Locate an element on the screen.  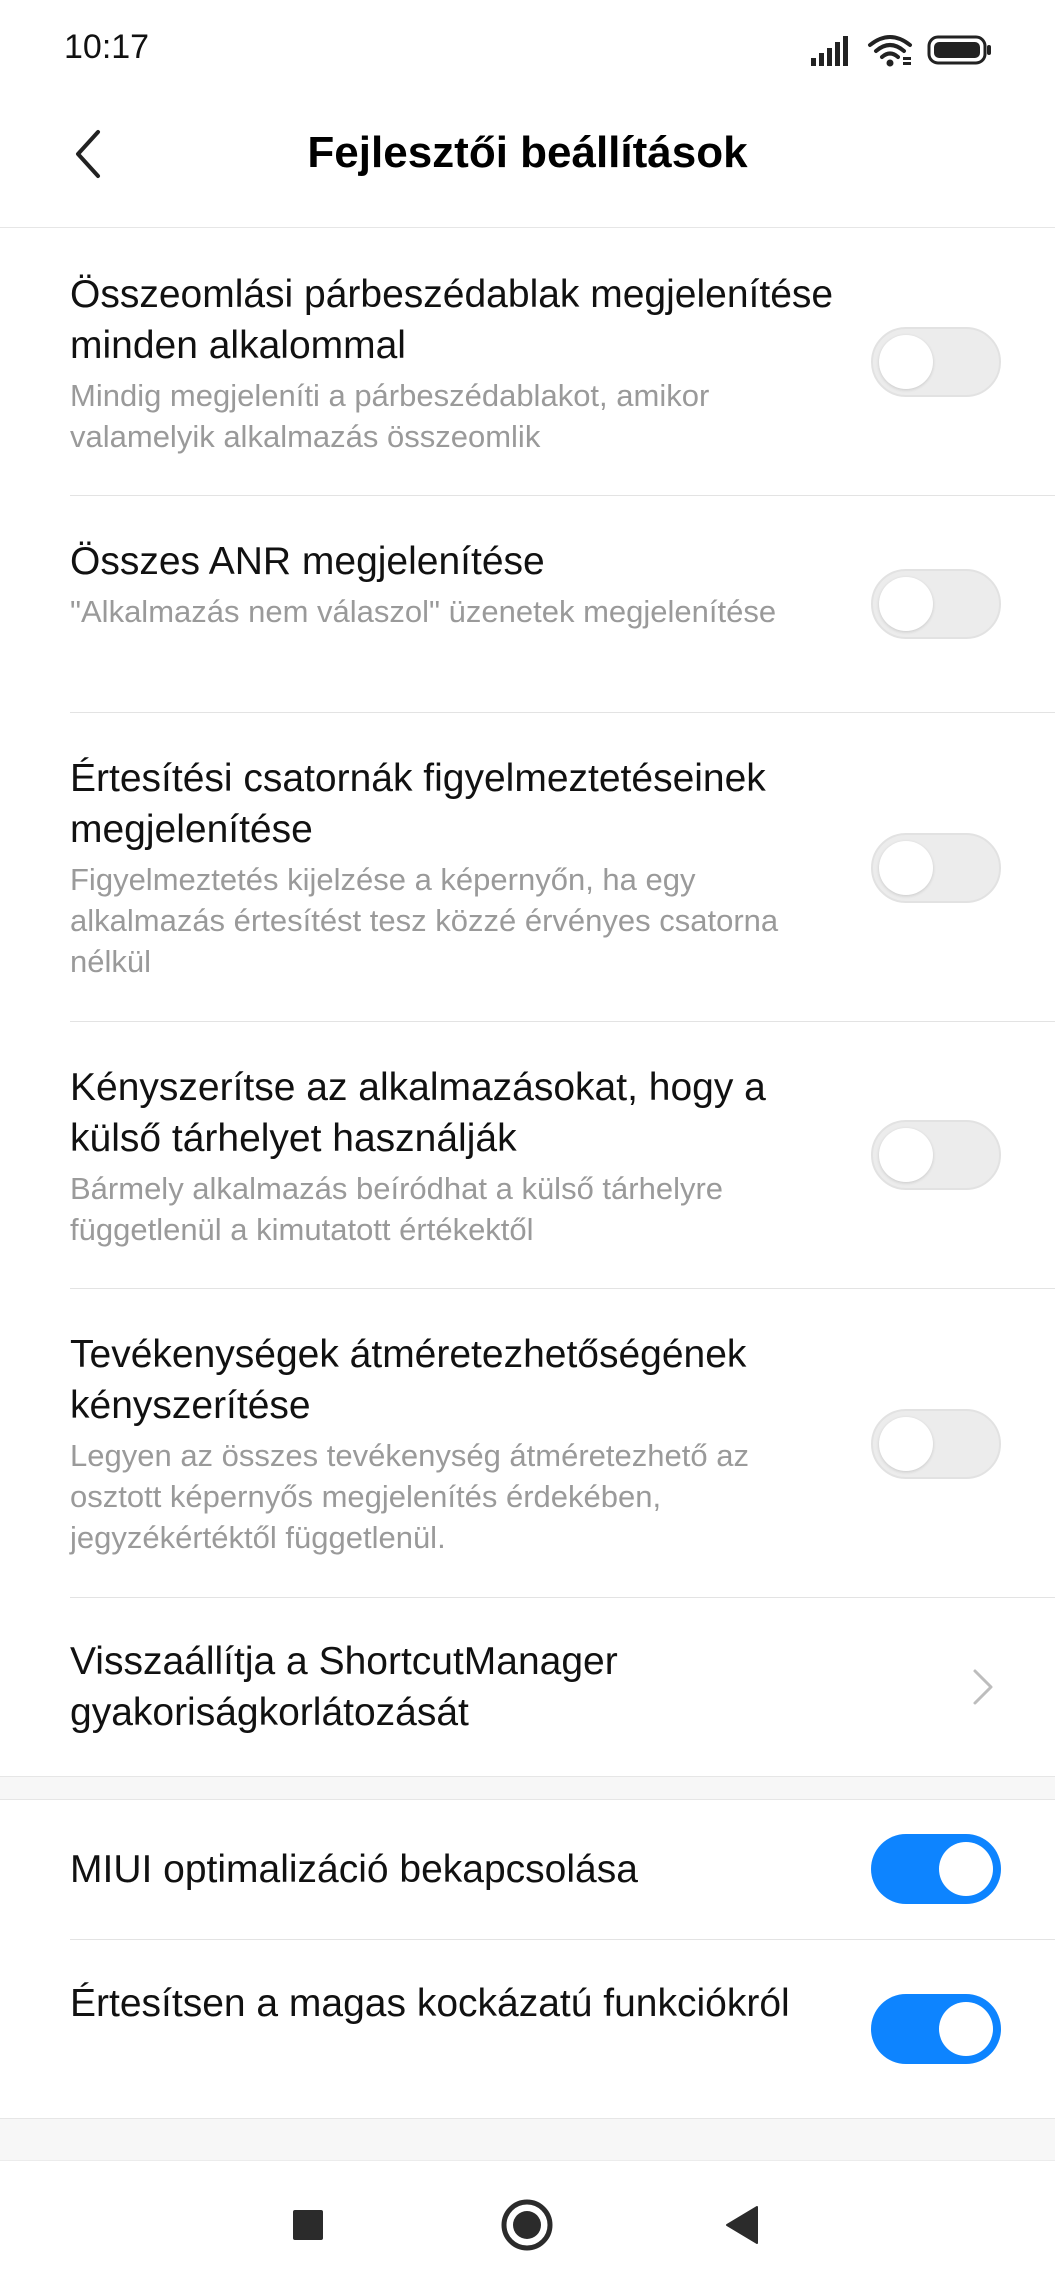
page-title: Fejlesztői beállítások is located at coordinates (527, 152).